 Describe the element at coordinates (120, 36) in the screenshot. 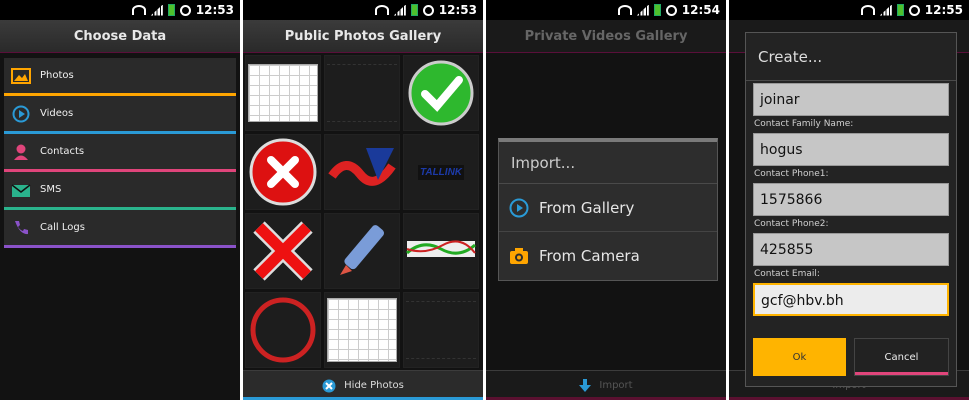

I see `page-title: Choose Data` at that location.